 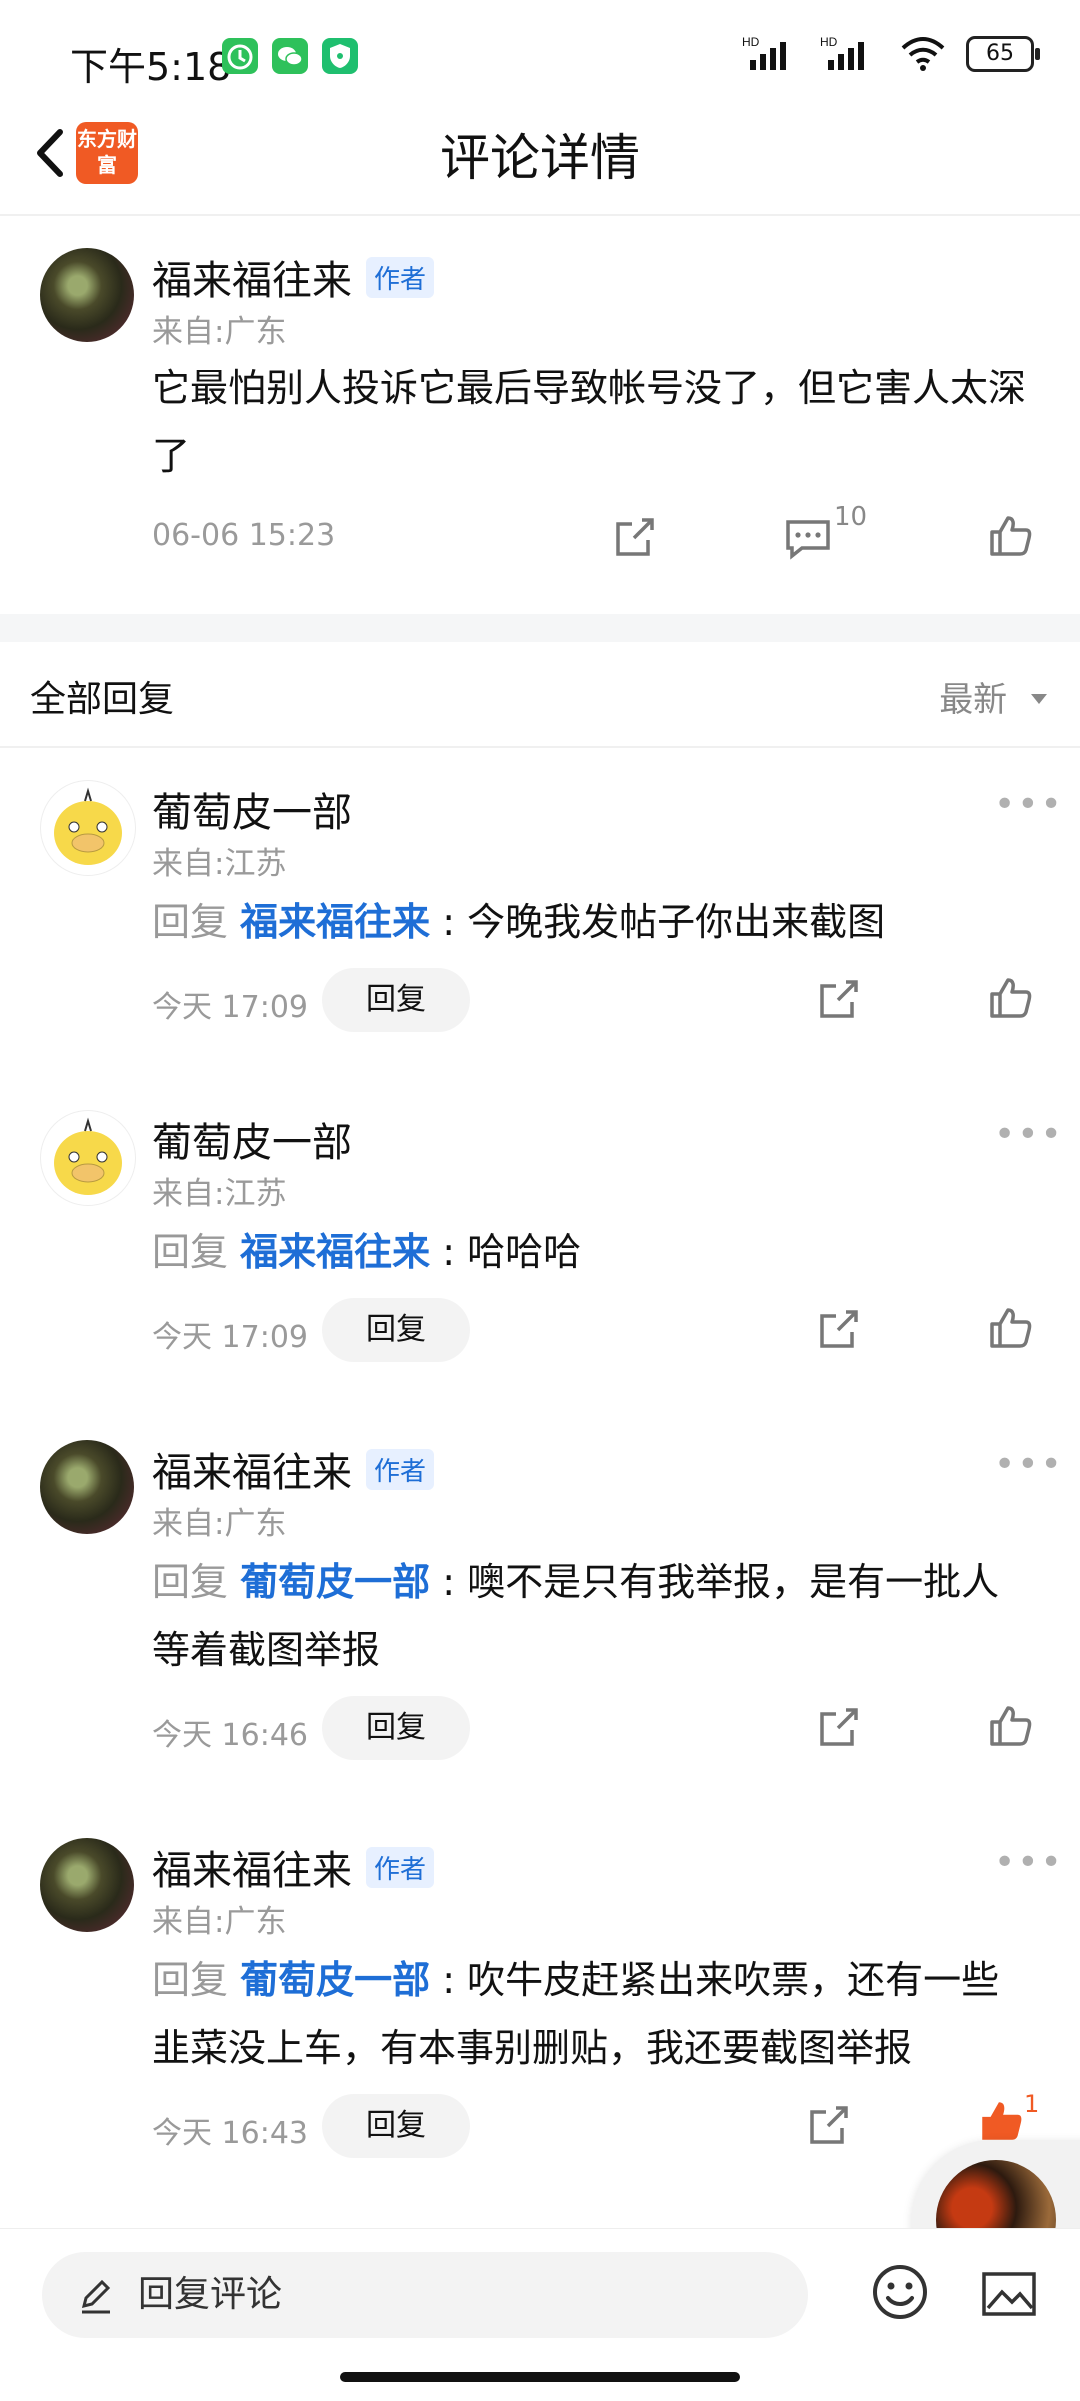 I want to click on section-divider, so click(x=540, y=628).